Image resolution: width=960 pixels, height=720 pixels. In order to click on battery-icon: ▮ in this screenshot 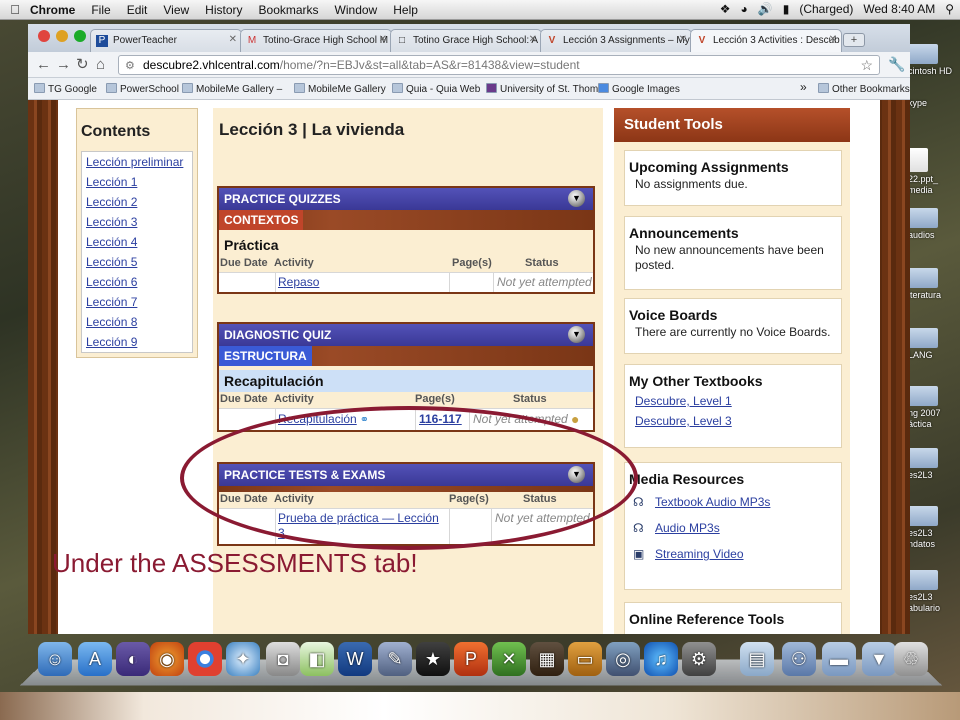, I will do `click(786, 9)`.